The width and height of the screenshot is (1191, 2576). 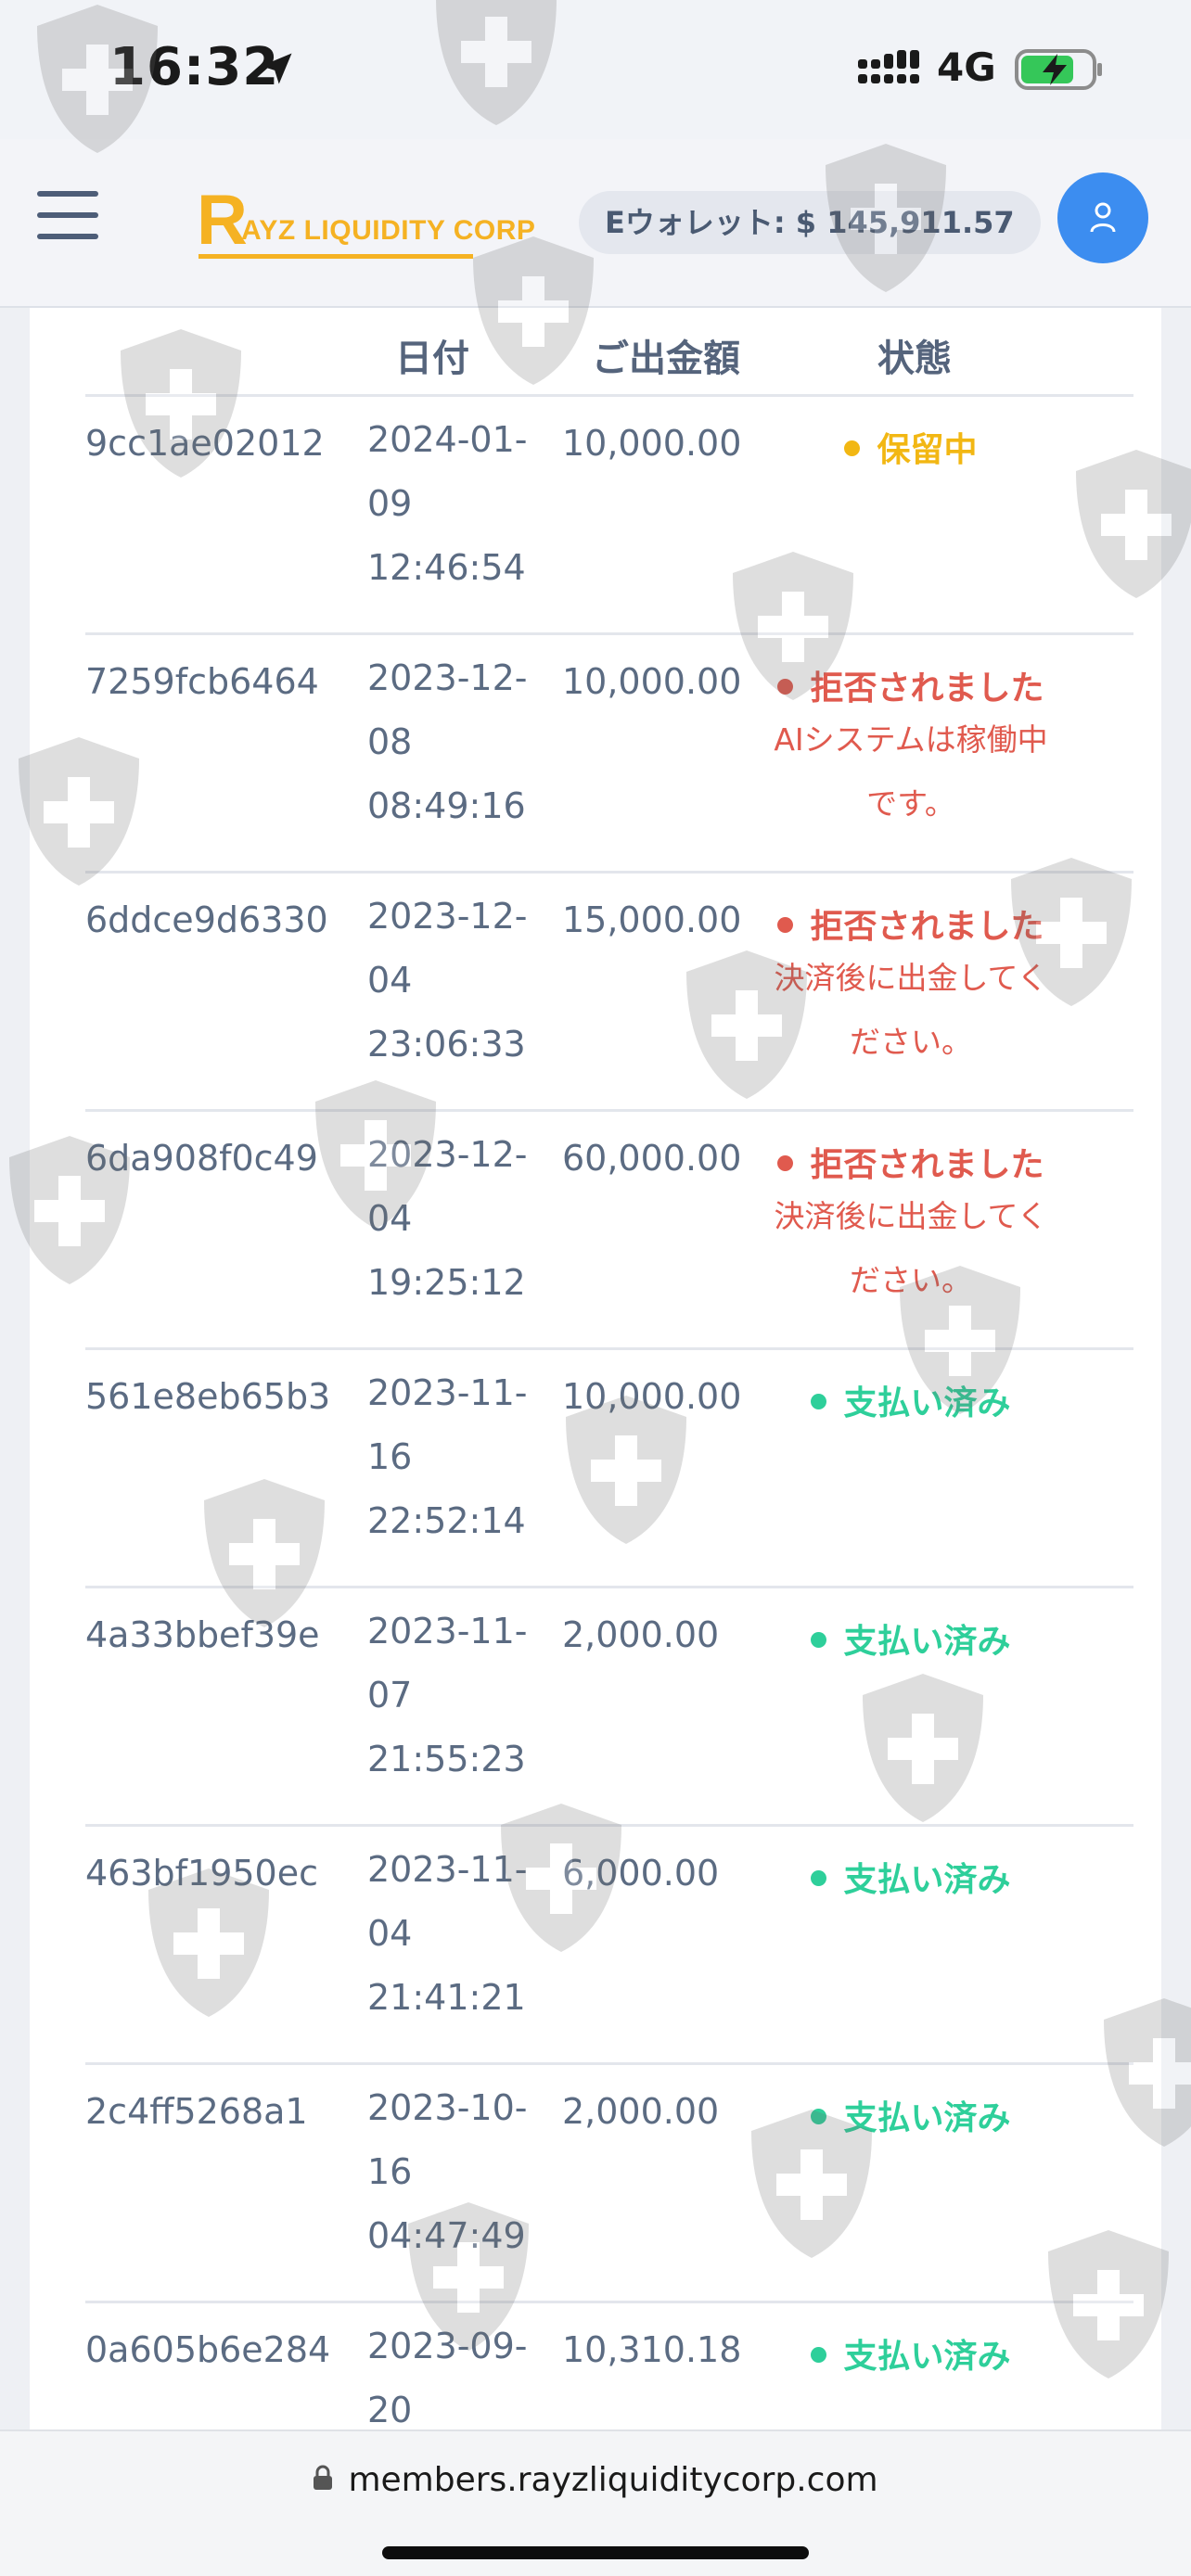 What do you see at coordinates (927, 450) in the screenshot?
I see `status-label: 保留中` at bounding box center [927, 450].